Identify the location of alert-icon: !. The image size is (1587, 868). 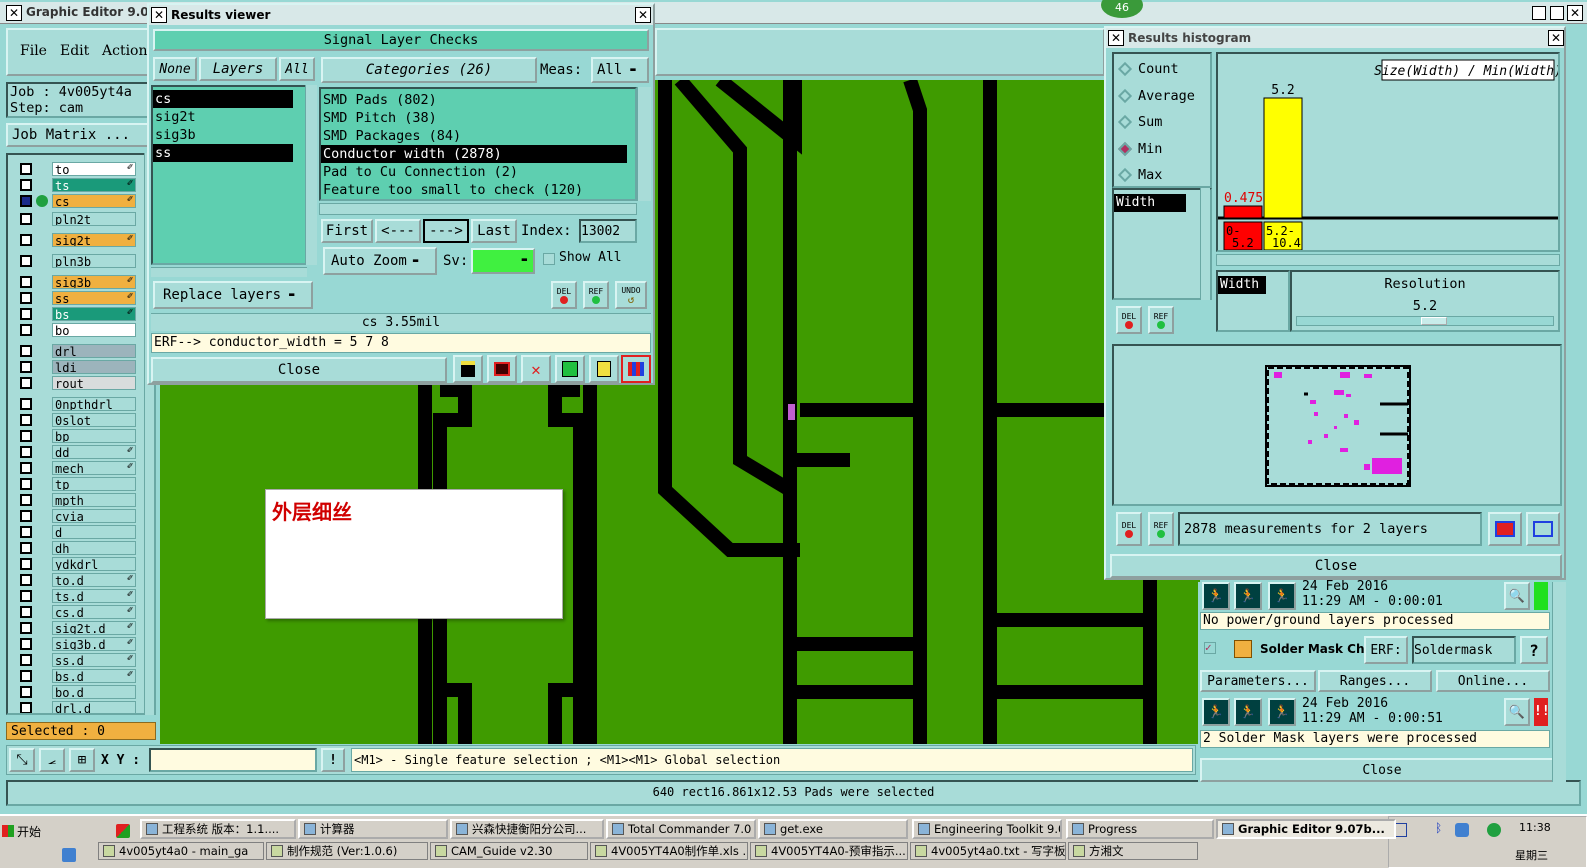
(333, 760).